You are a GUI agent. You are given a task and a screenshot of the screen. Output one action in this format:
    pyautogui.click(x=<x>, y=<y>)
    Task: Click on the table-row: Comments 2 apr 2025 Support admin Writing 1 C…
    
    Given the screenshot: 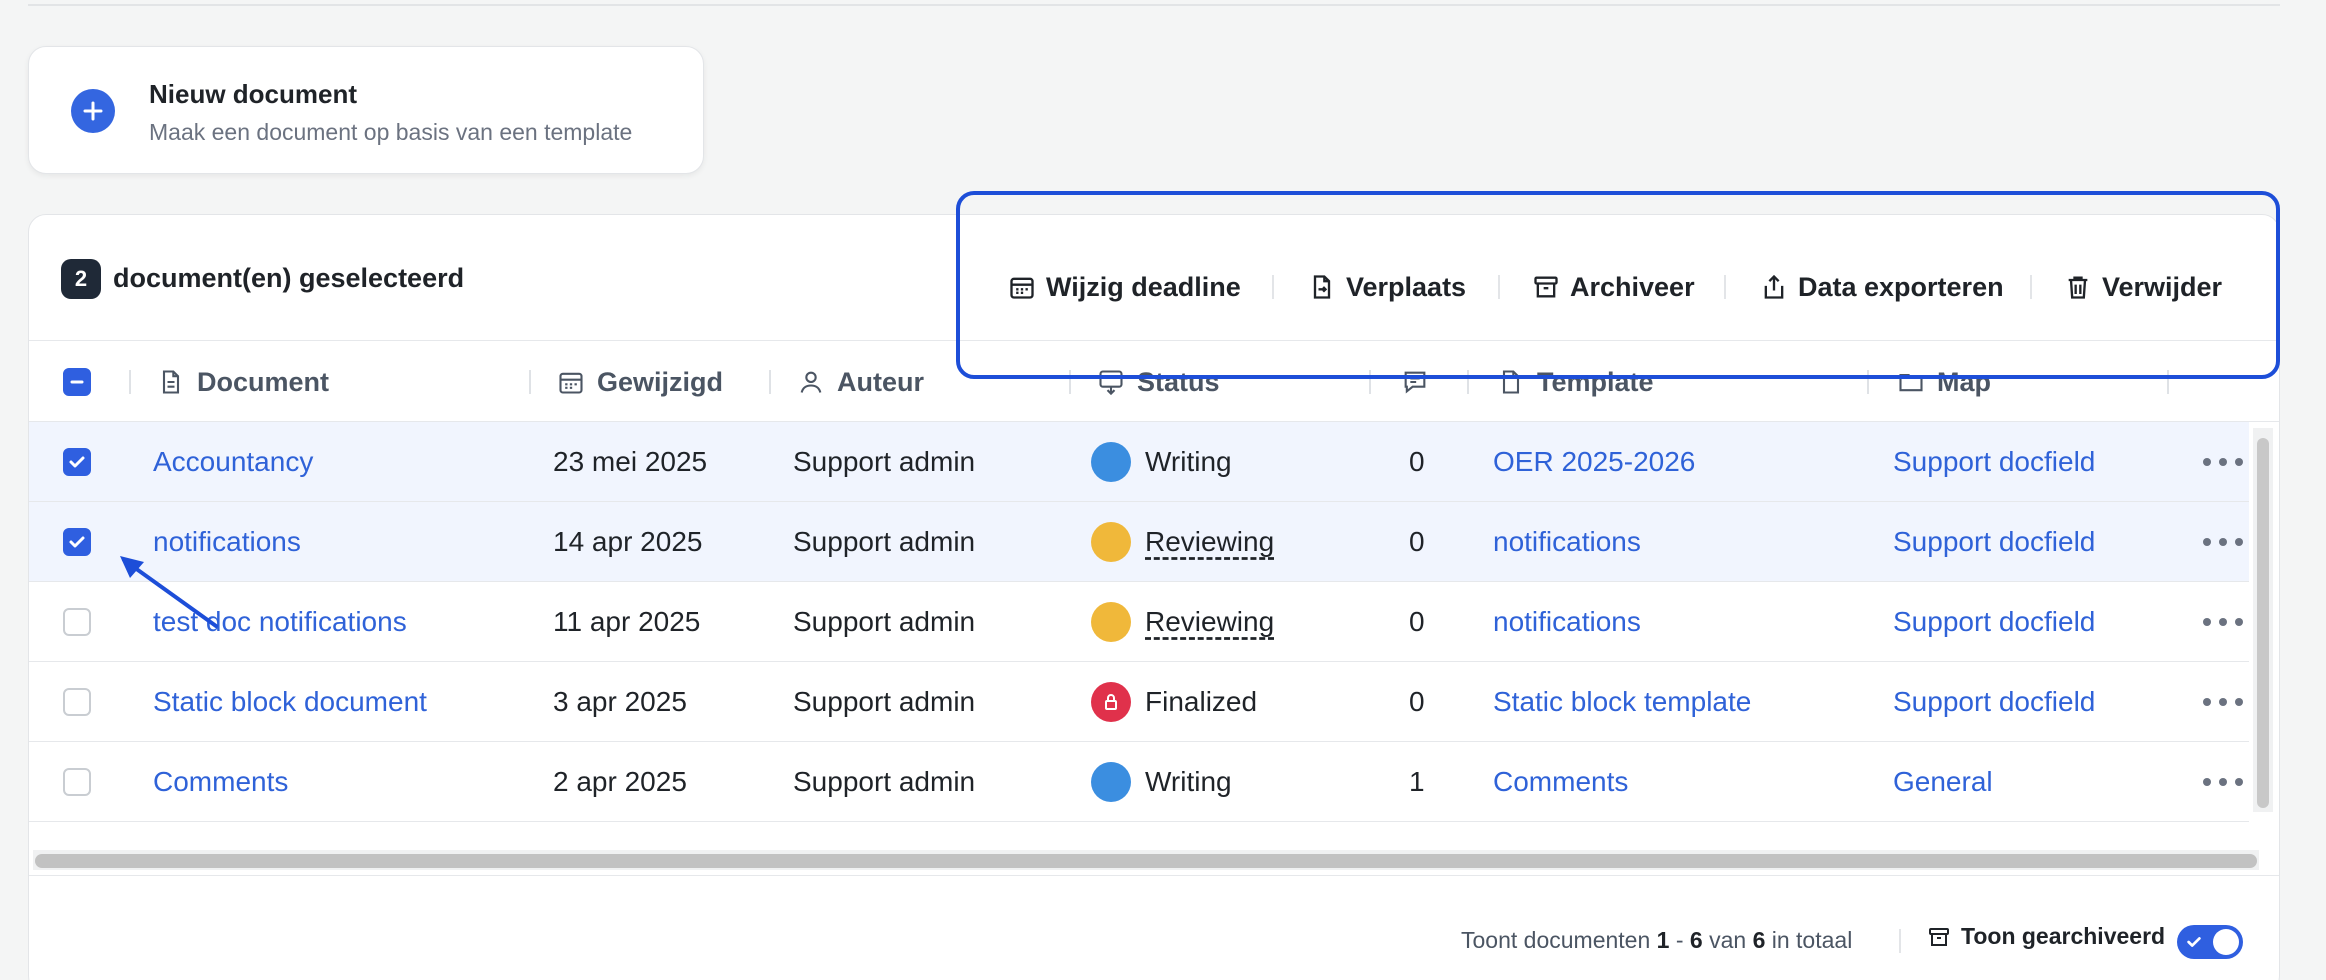 What is the action you would take?
    pyautogui.click(x=1139, y=782)
    